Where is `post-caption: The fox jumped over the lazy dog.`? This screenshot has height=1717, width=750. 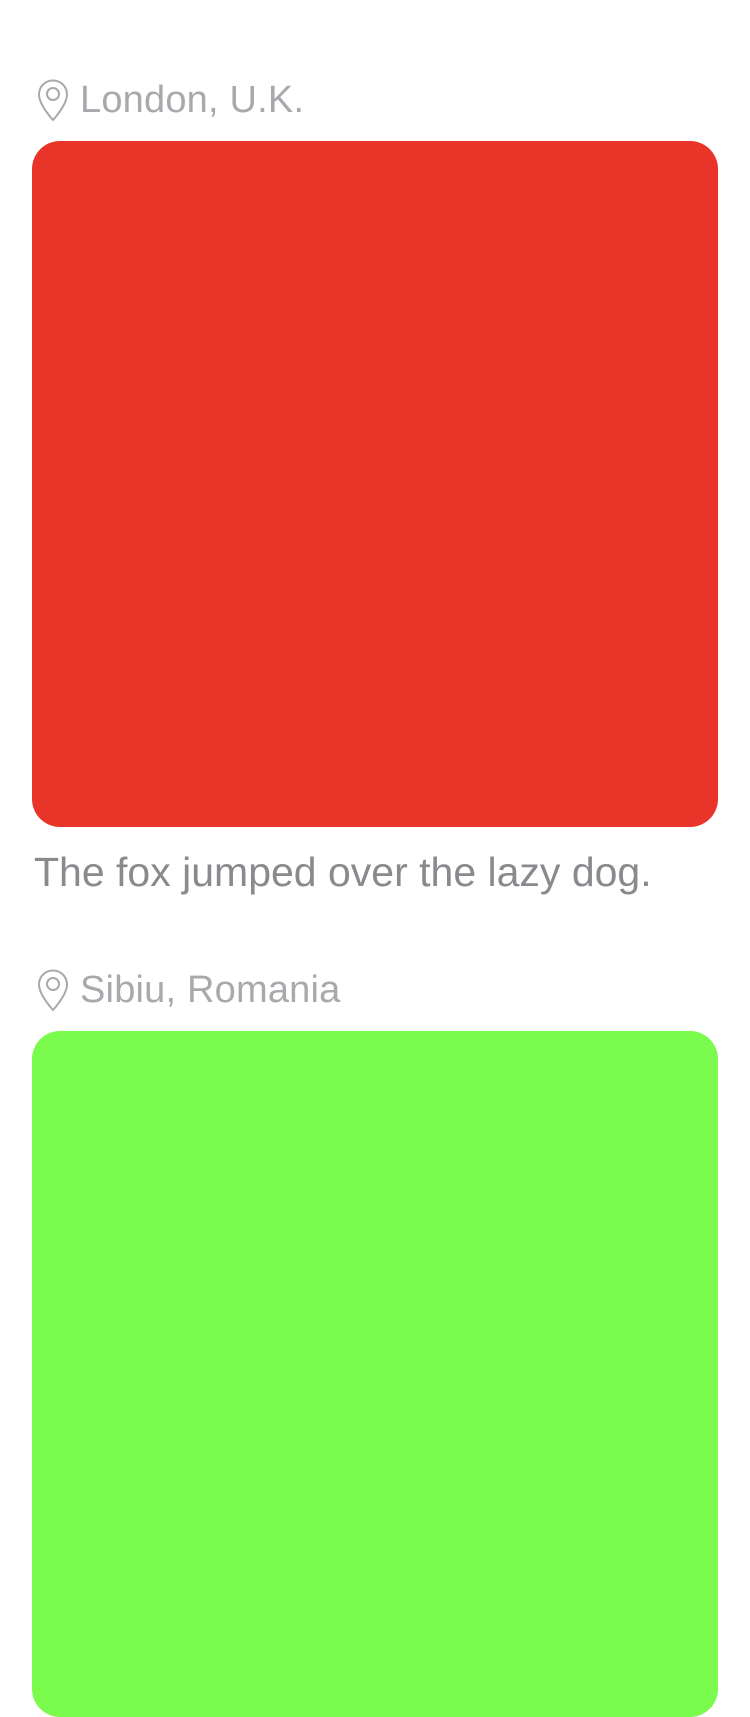 post-caption: The fox jumped over the lazy dog. is located at coordinates (343, 872).